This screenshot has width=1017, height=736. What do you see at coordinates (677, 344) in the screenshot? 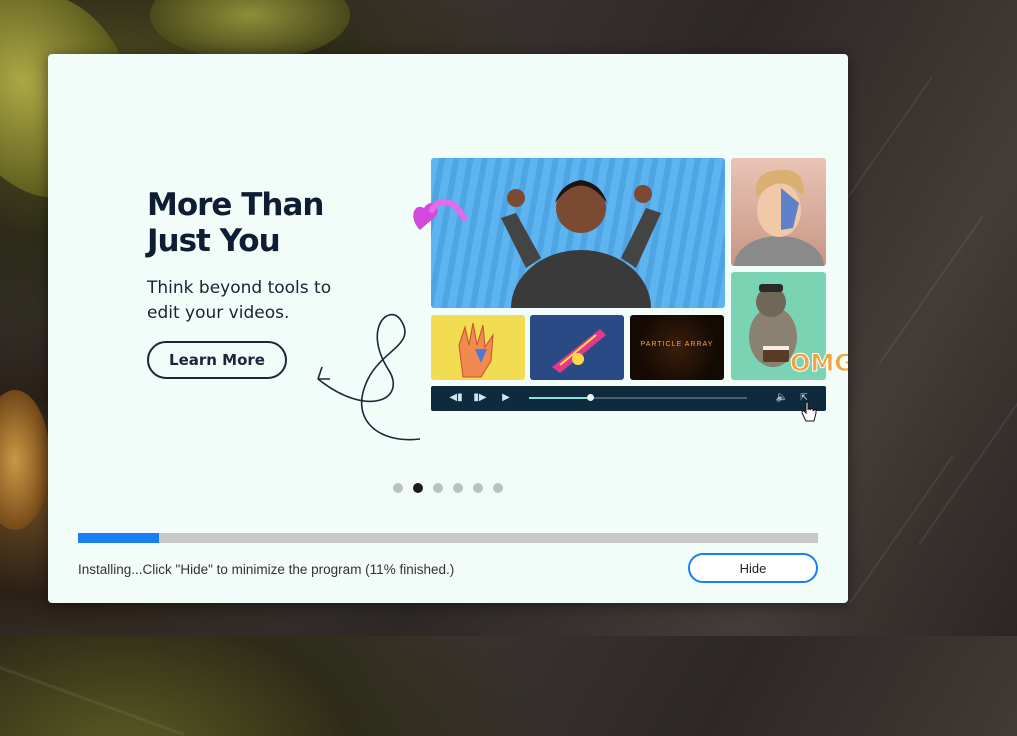
I see `particle-array-label: PARTICLE ARRAY` at bounding box center [677, 344].